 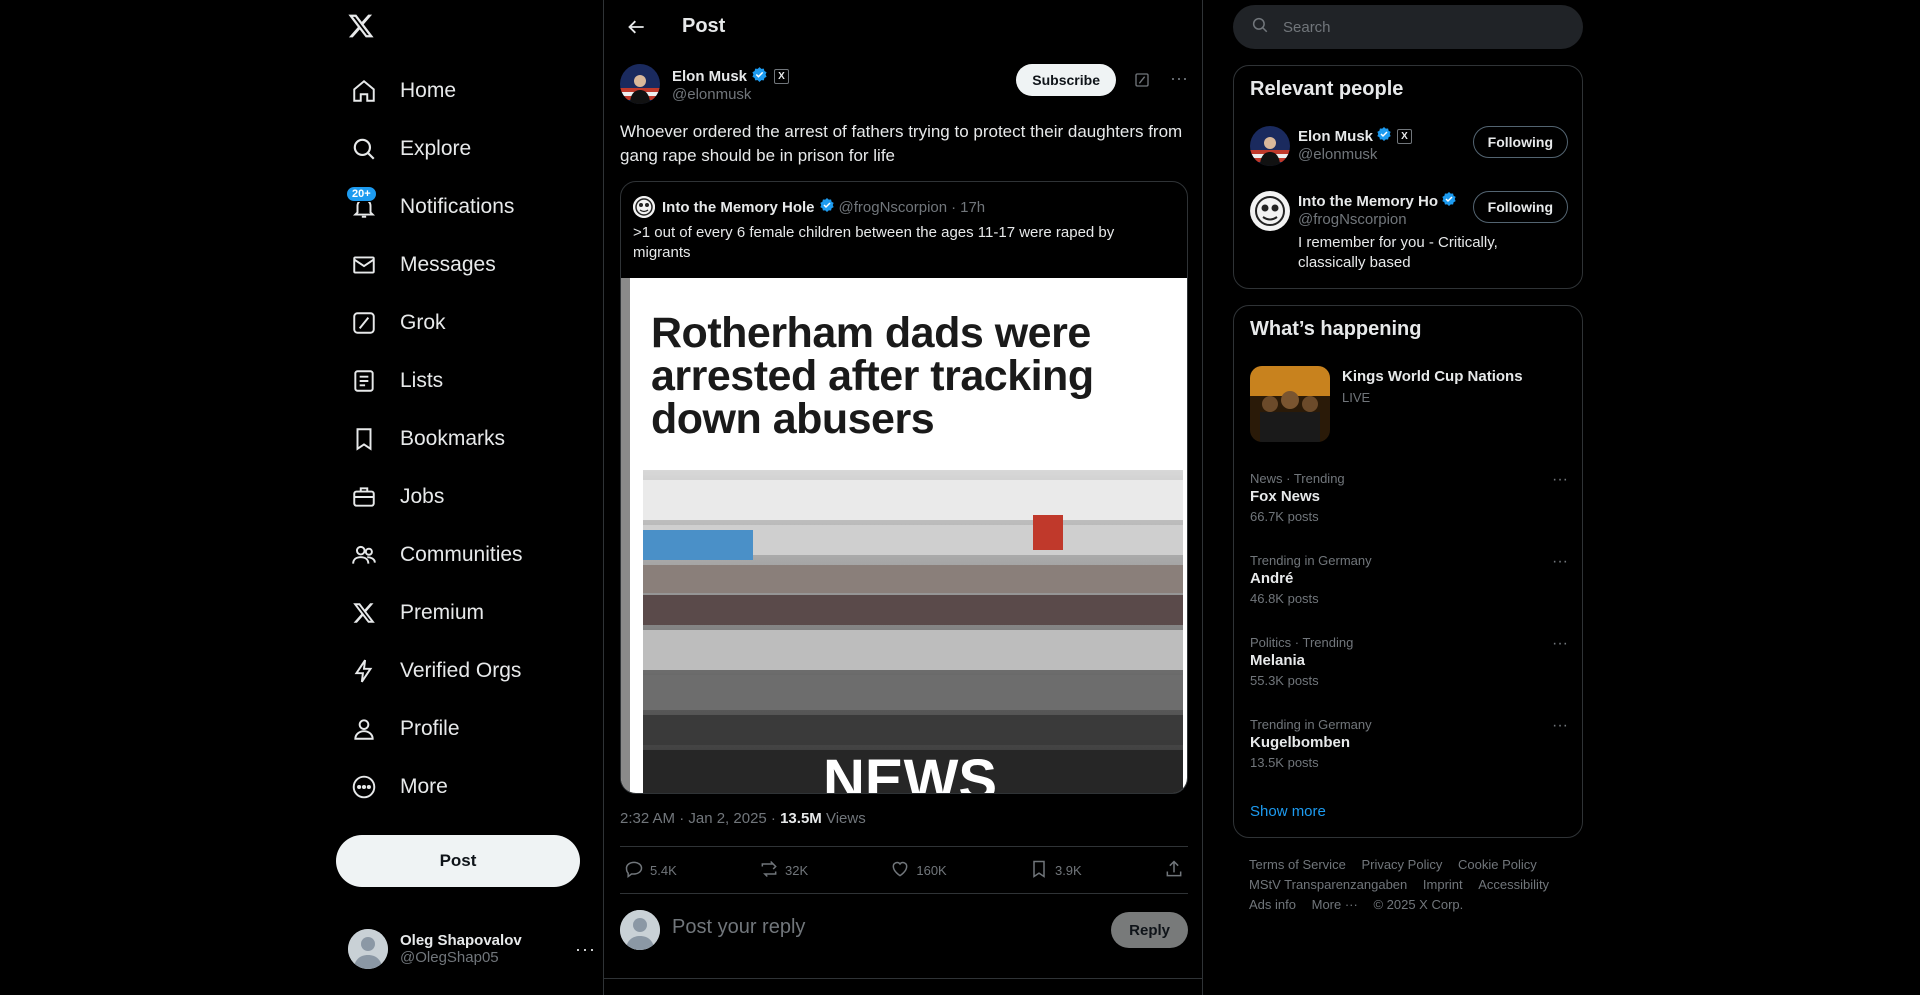 I want to click on footer-link: Imprint, so click(x=1443, y=885).